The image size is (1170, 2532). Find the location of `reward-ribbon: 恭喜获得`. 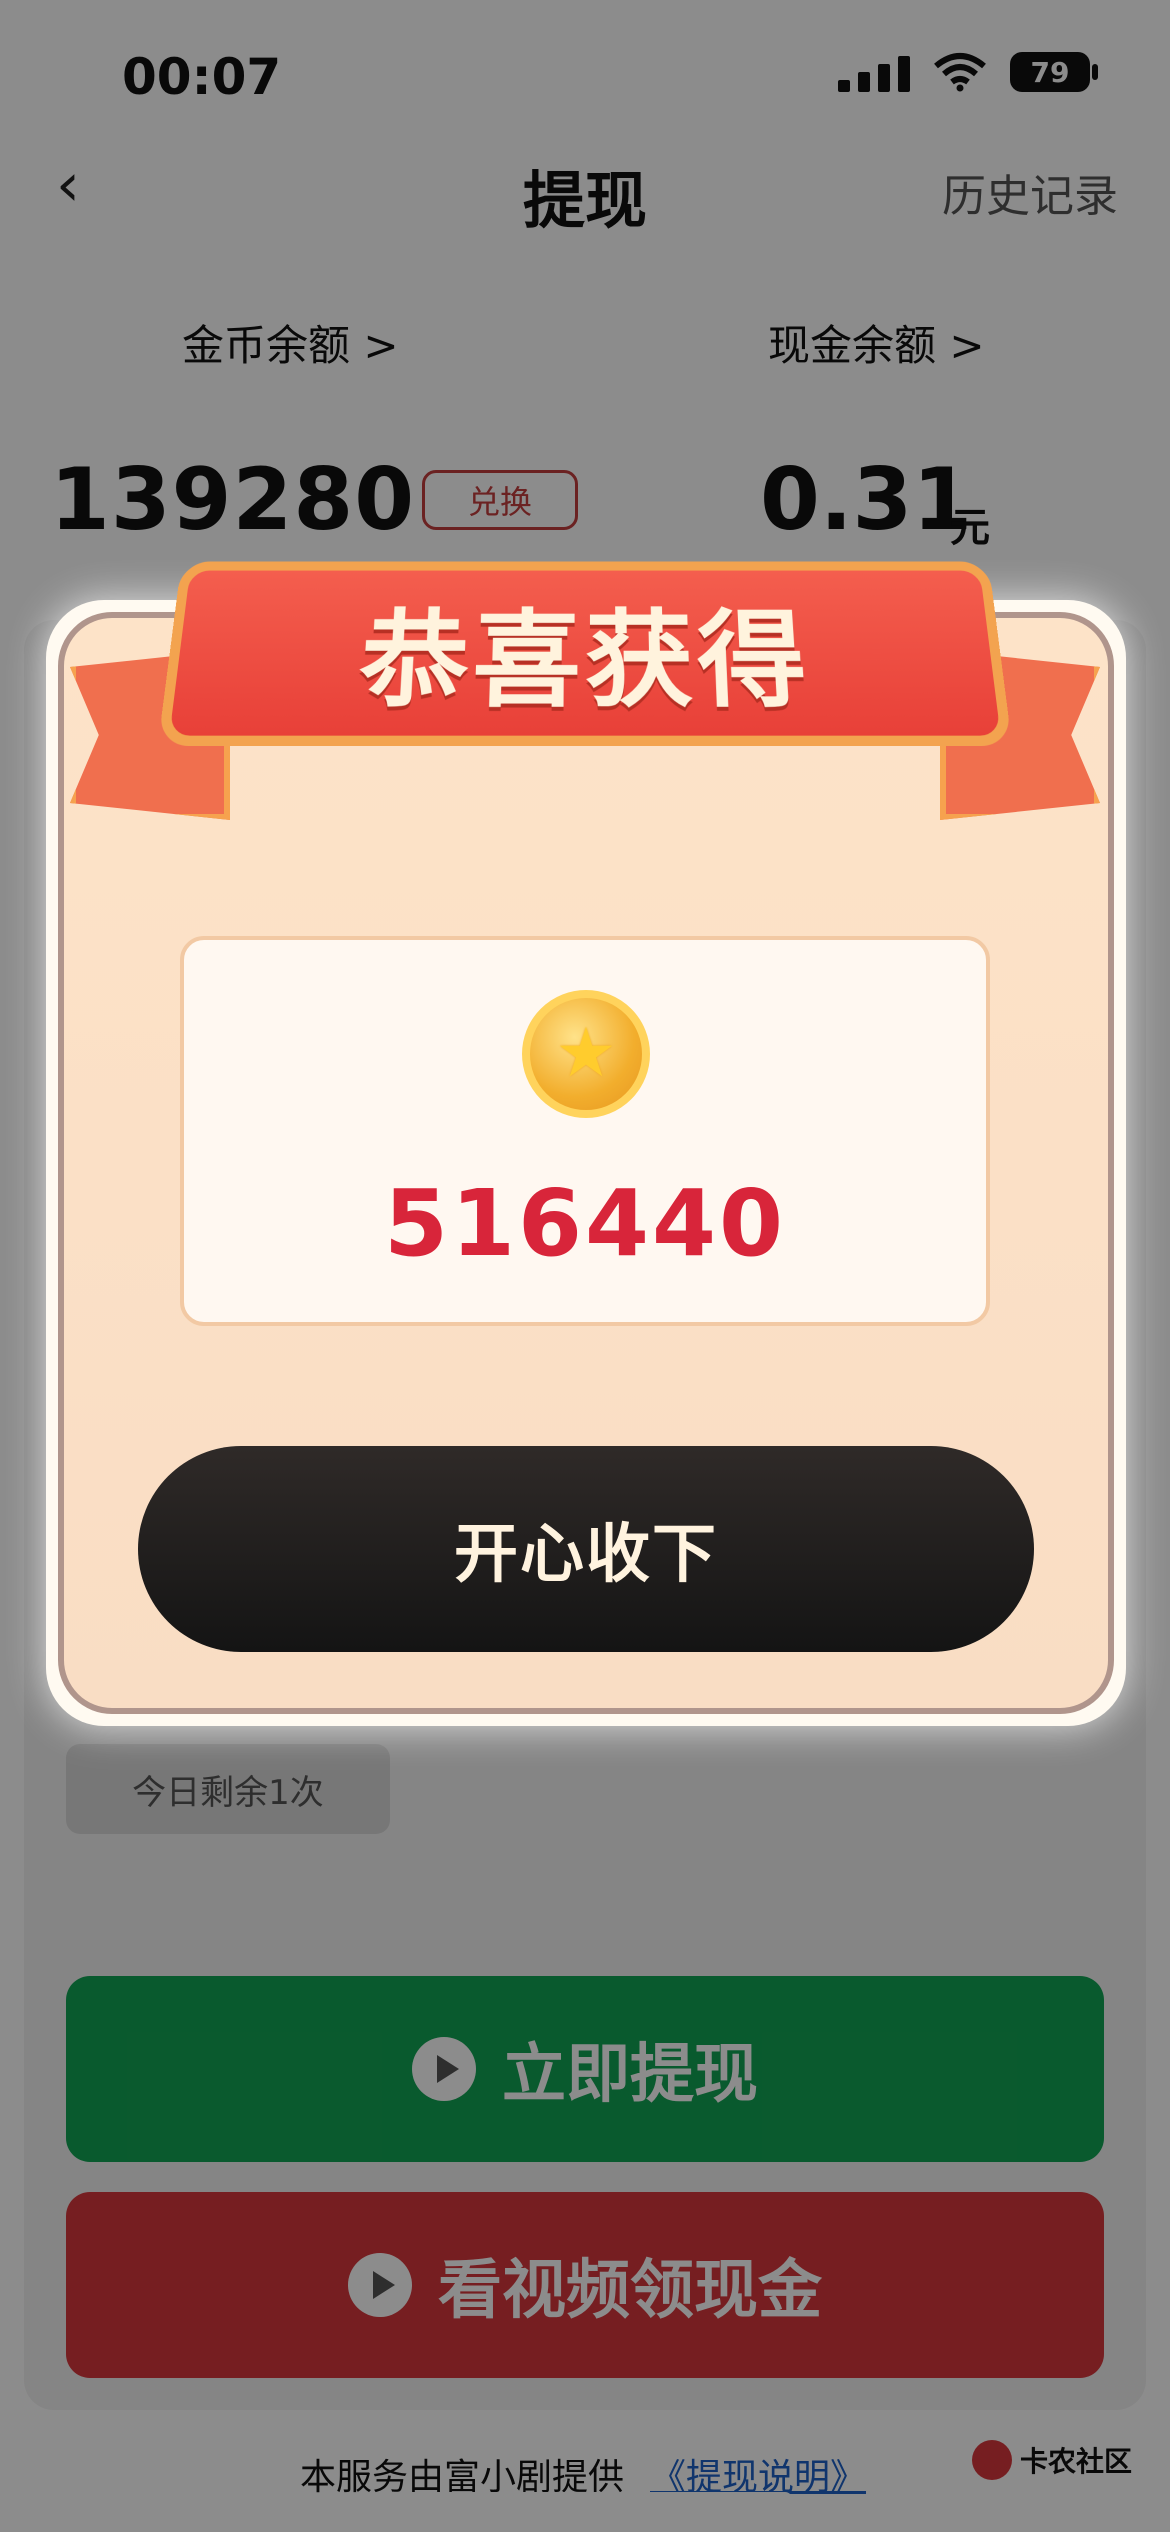

reward-ribbon: 恭喜获得 is located at coordinates (585, 653).